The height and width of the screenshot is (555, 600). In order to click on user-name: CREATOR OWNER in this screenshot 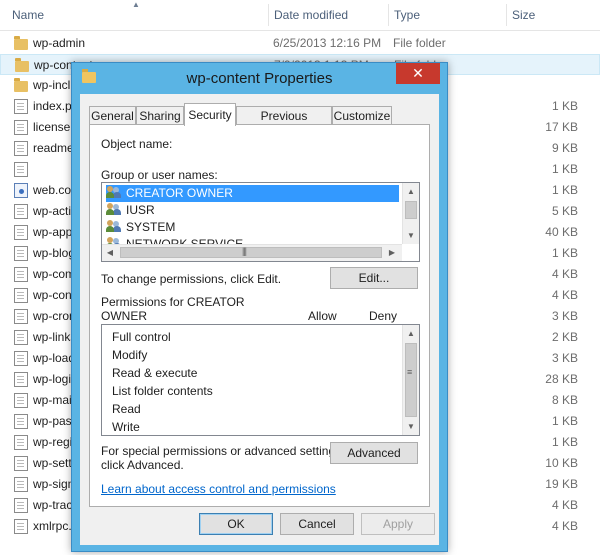, I will do `click(179, 193)`.